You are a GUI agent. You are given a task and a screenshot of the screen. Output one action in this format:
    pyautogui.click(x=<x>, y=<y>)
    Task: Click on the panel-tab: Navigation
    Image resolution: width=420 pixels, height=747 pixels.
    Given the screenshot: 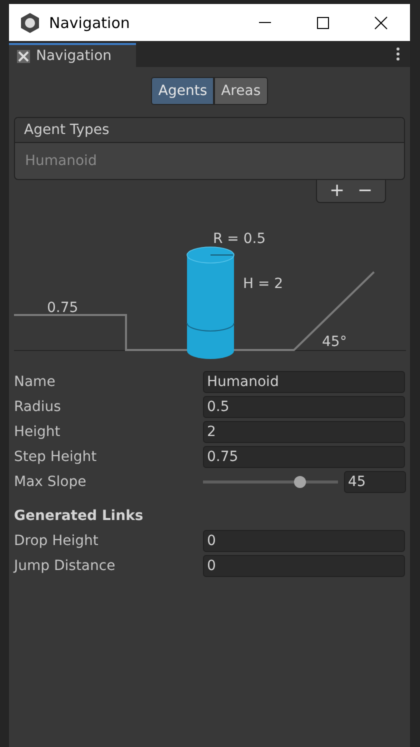 What is the action you would take?
    pyautogui.click(x=72, y=55)
    